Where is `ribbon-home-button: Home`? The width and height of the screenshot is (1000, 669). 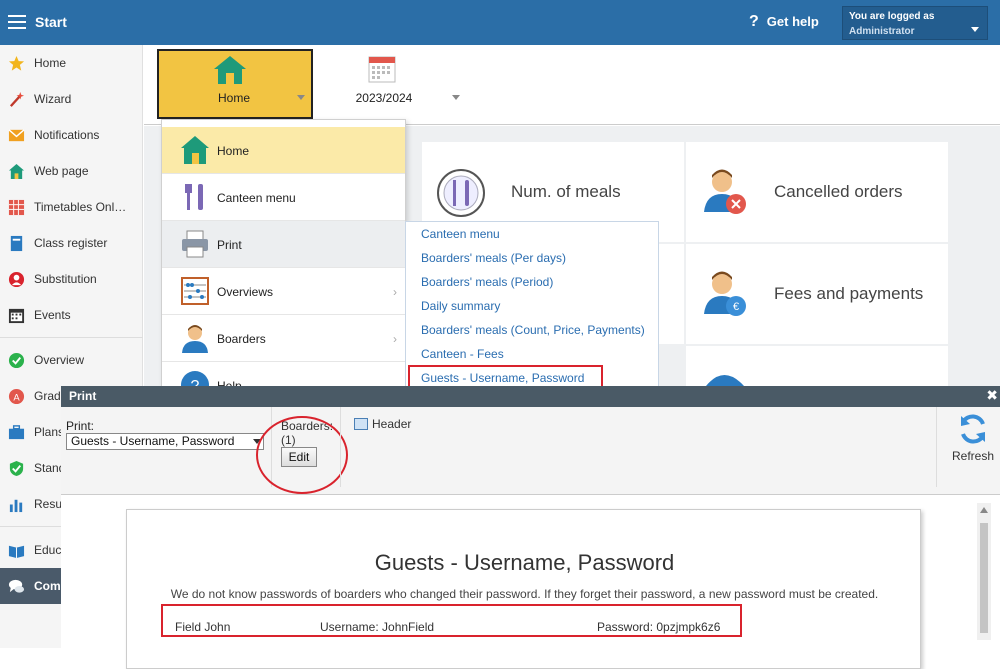
ribbon-home-button: Home is located at coordinates (235, 84).